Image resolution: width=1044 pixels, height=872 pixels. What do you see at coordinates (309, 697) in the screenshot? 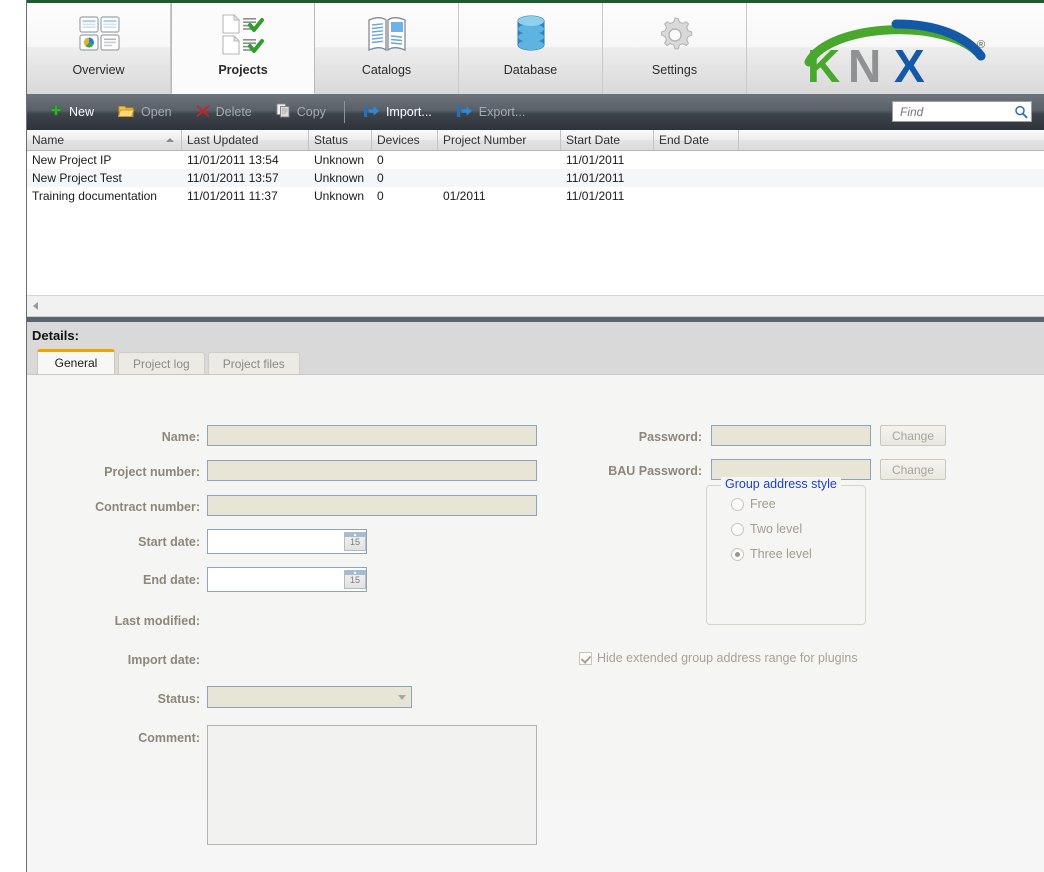
I see `status-dropdown` at bounding box center [309, 697].